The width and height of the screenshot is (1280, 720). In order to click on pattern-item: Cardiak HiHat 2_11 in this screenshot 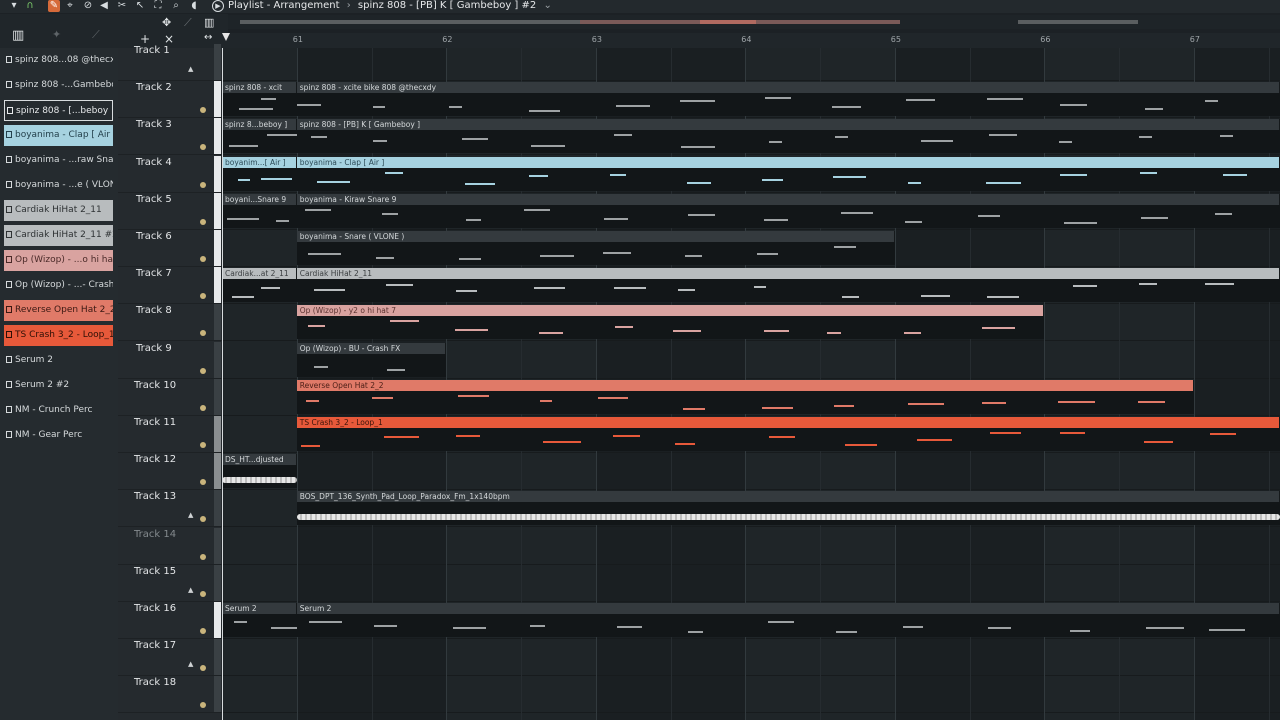, I will do `click(58, 210)`.